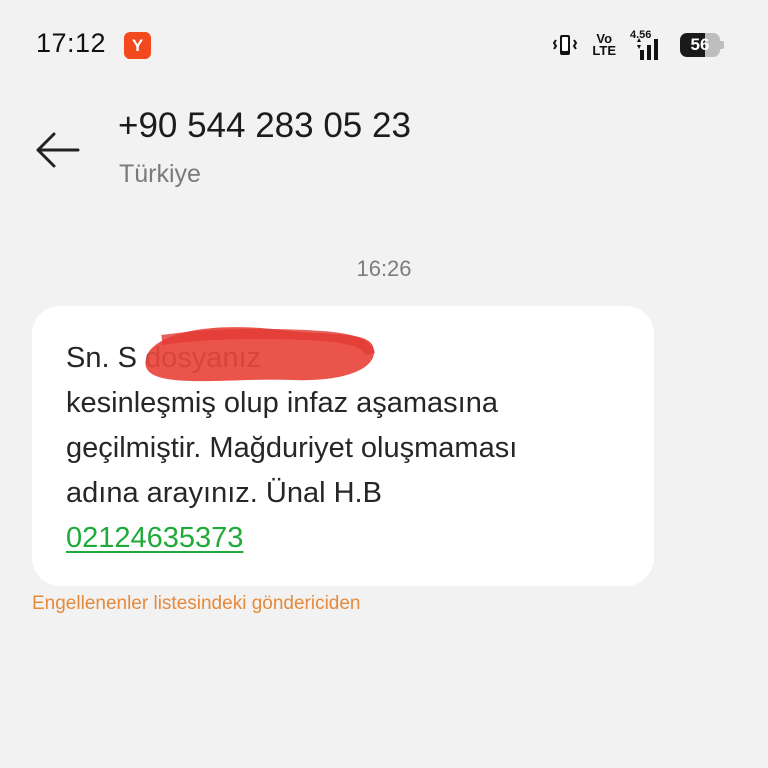  I want to click on volte-bottom: LTE, so click(604, 50).